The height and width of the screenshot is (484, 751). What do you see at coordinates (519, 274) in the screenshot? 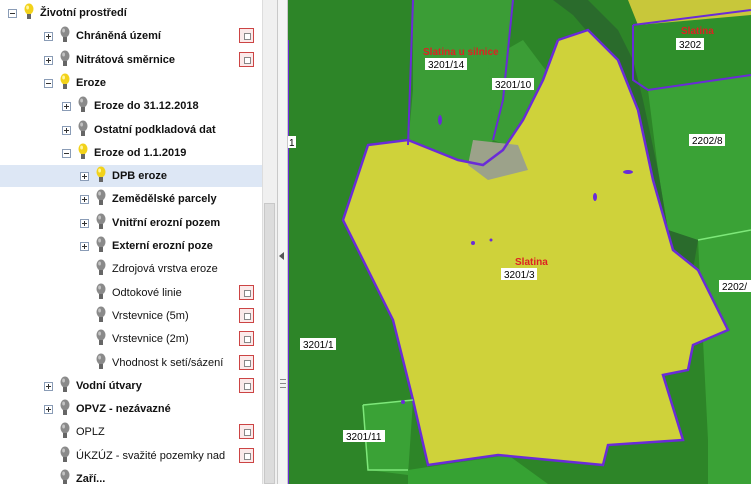
I see `parcel-label-3201-3: 3201/3` at bounding box center [519, 274].